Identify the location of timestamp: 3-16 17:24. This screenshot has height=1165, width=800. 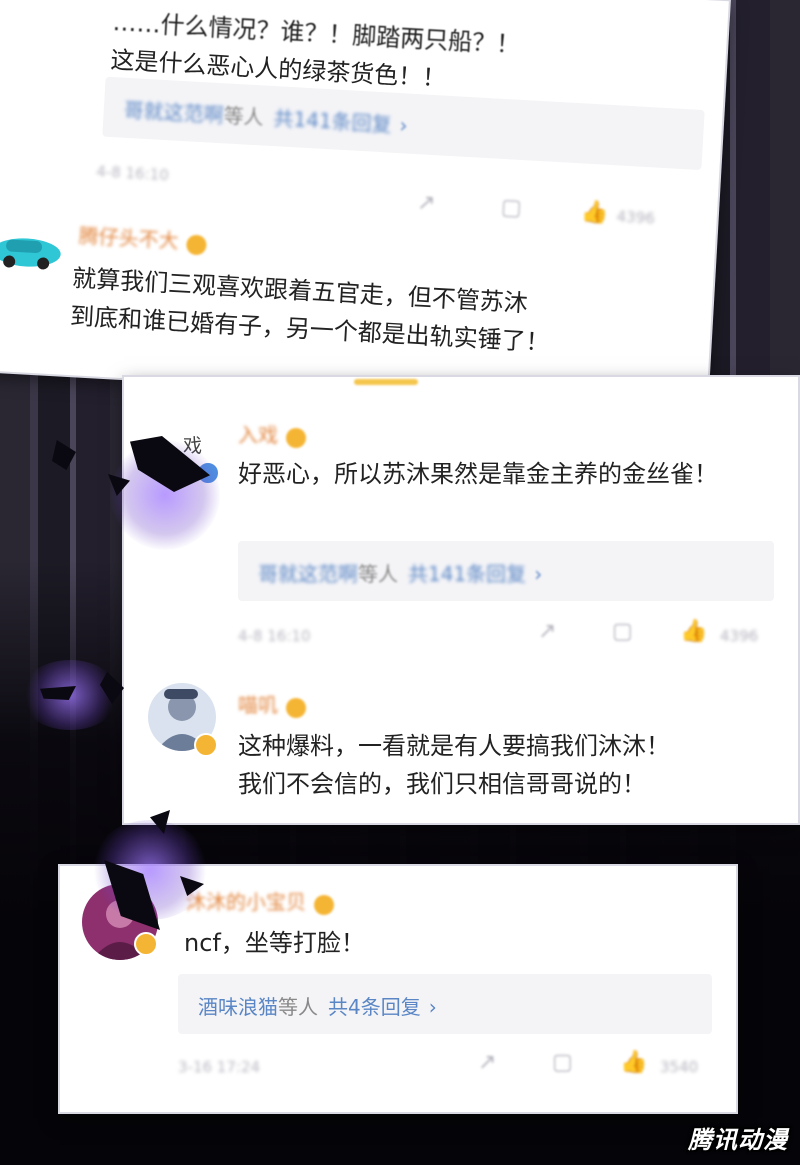
(219, 1067).